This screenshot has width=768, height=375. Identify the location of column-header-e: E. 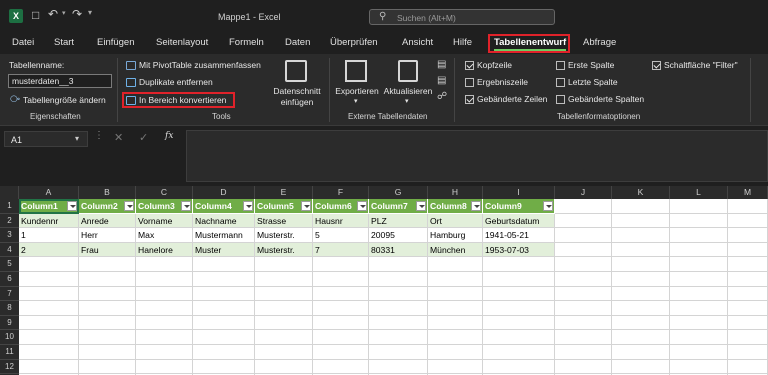
(284, 192).